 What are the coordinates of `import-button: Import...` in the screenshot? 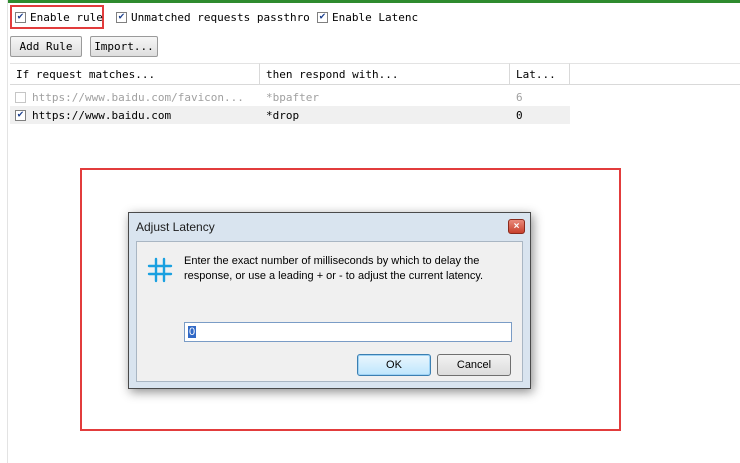 It's located at (124, 46).